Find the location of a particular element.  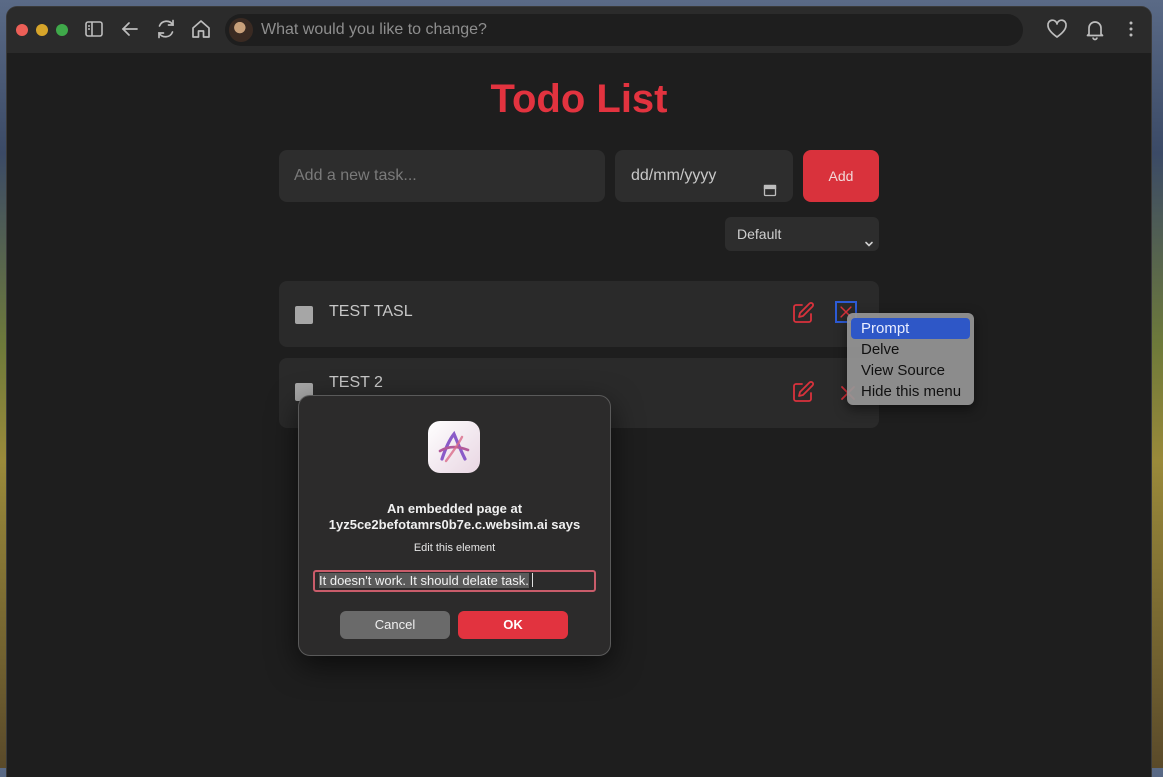

task-name: TEST 2 is located at coordinates (356, 382).